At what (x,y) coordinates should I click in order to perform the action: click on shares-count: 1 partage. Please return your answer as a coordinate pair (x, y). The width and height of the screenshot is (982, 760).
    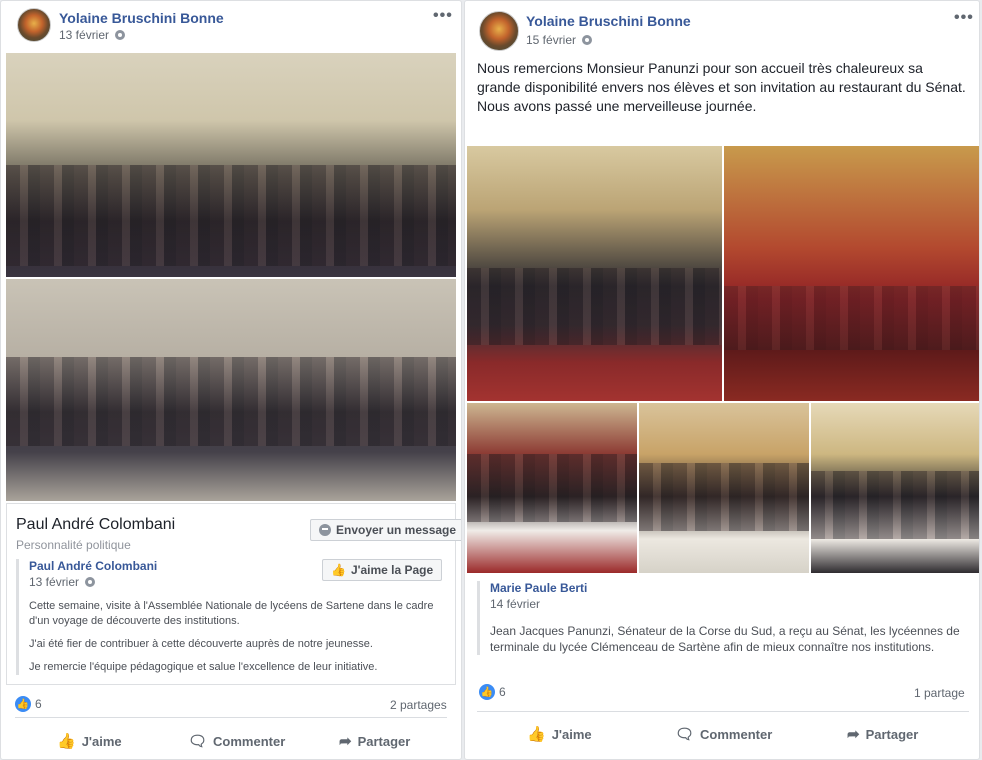
    Looking at the image, I should click on (939, 693).